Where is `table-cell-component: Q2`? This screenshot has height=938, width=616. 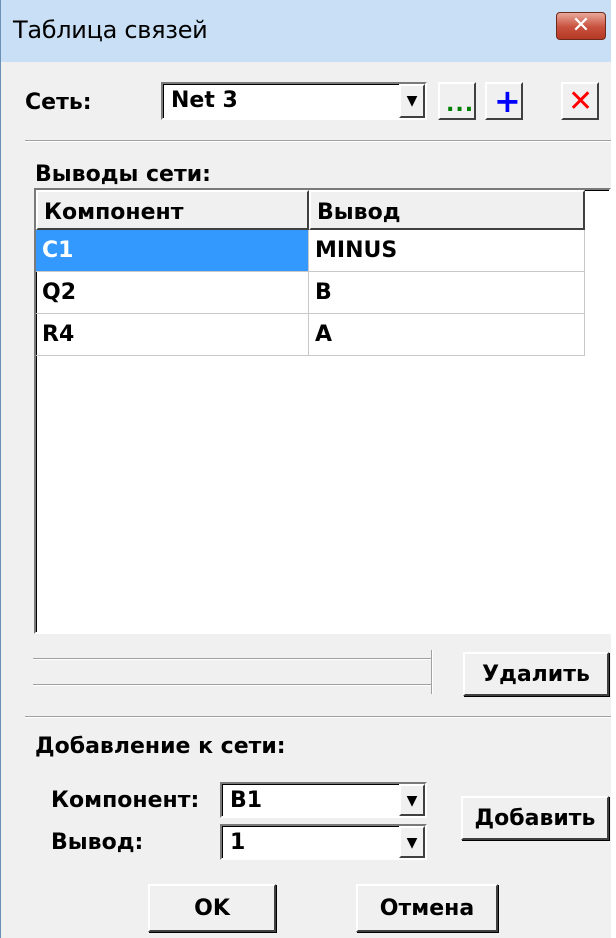 table-cell-component: Q2 is located at coordinates (172, 293).